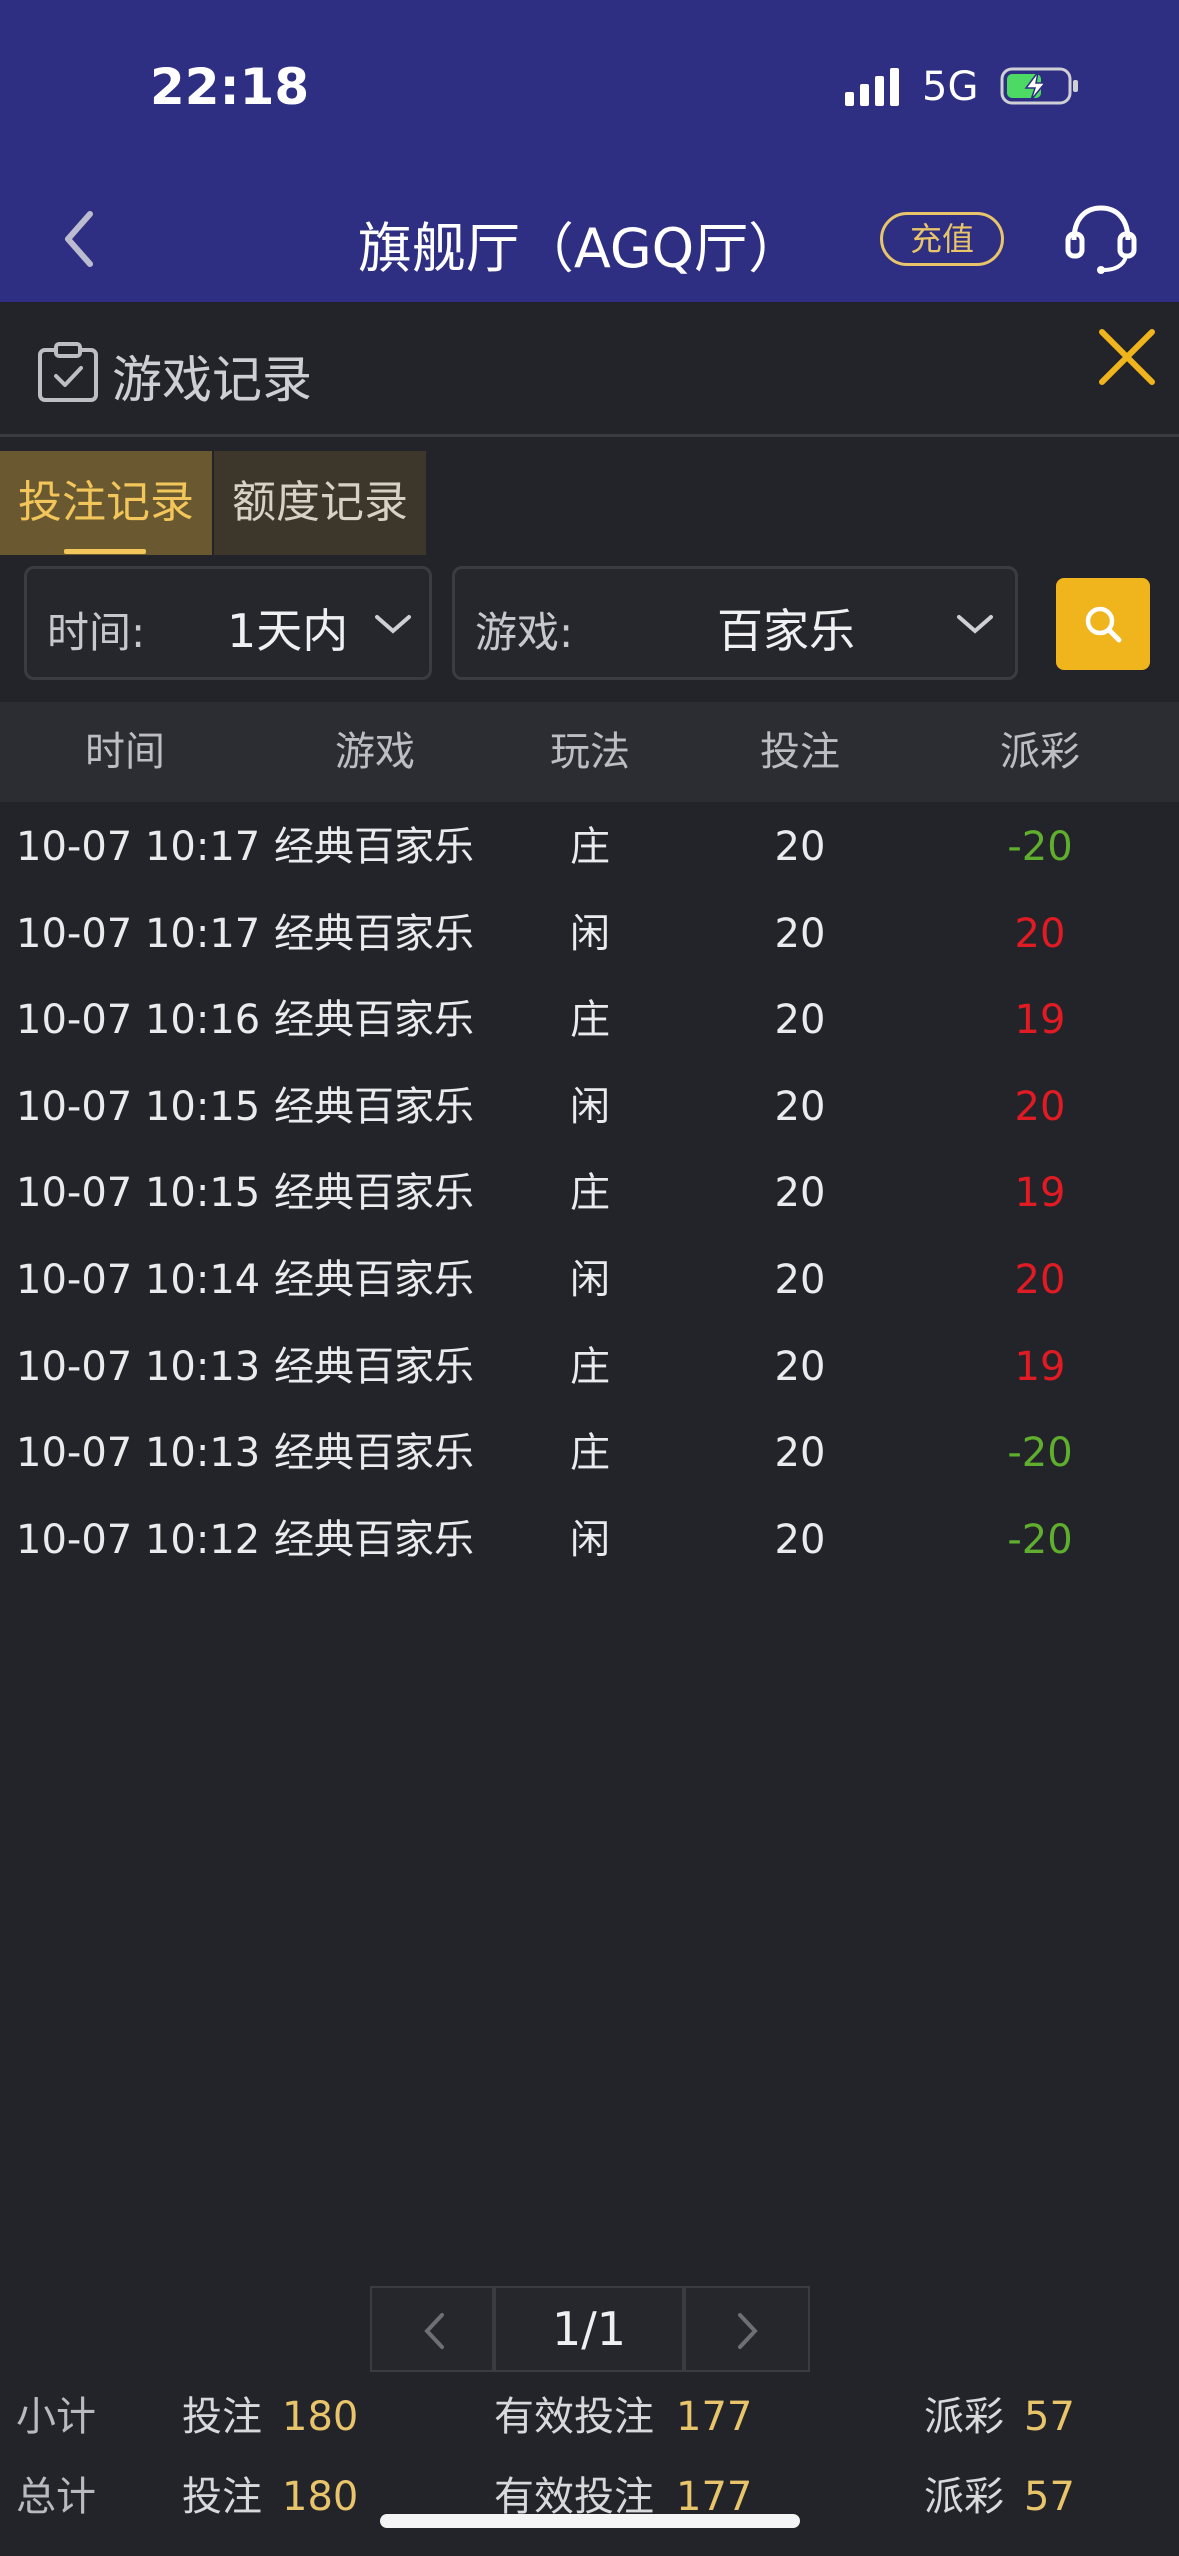 The image size is (1179, 2556). Describe the element at coordinates (1049, 2497) in the screenshot. I see `total-payout-value: 57` at that location.